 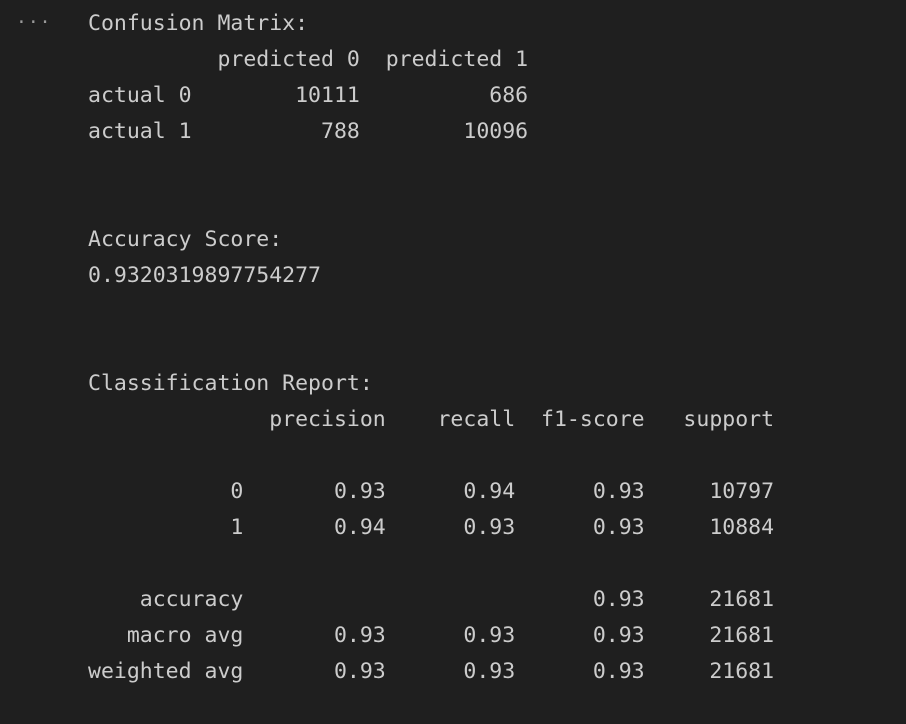 I want to click on more-actions-icon: ···, so click(x=34, y=23).